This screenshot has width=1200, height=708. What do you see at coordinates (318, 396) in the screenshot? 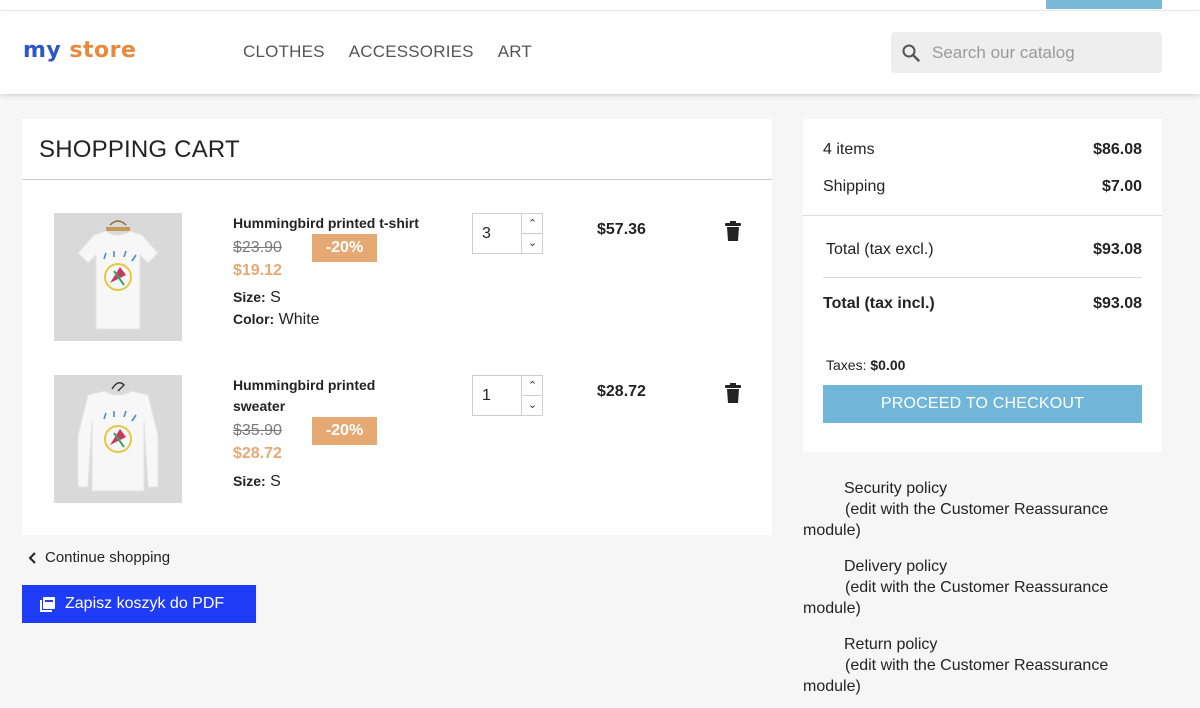
I see `product-name: Hummingbird printed sweater` at bounding box center [318, 396].